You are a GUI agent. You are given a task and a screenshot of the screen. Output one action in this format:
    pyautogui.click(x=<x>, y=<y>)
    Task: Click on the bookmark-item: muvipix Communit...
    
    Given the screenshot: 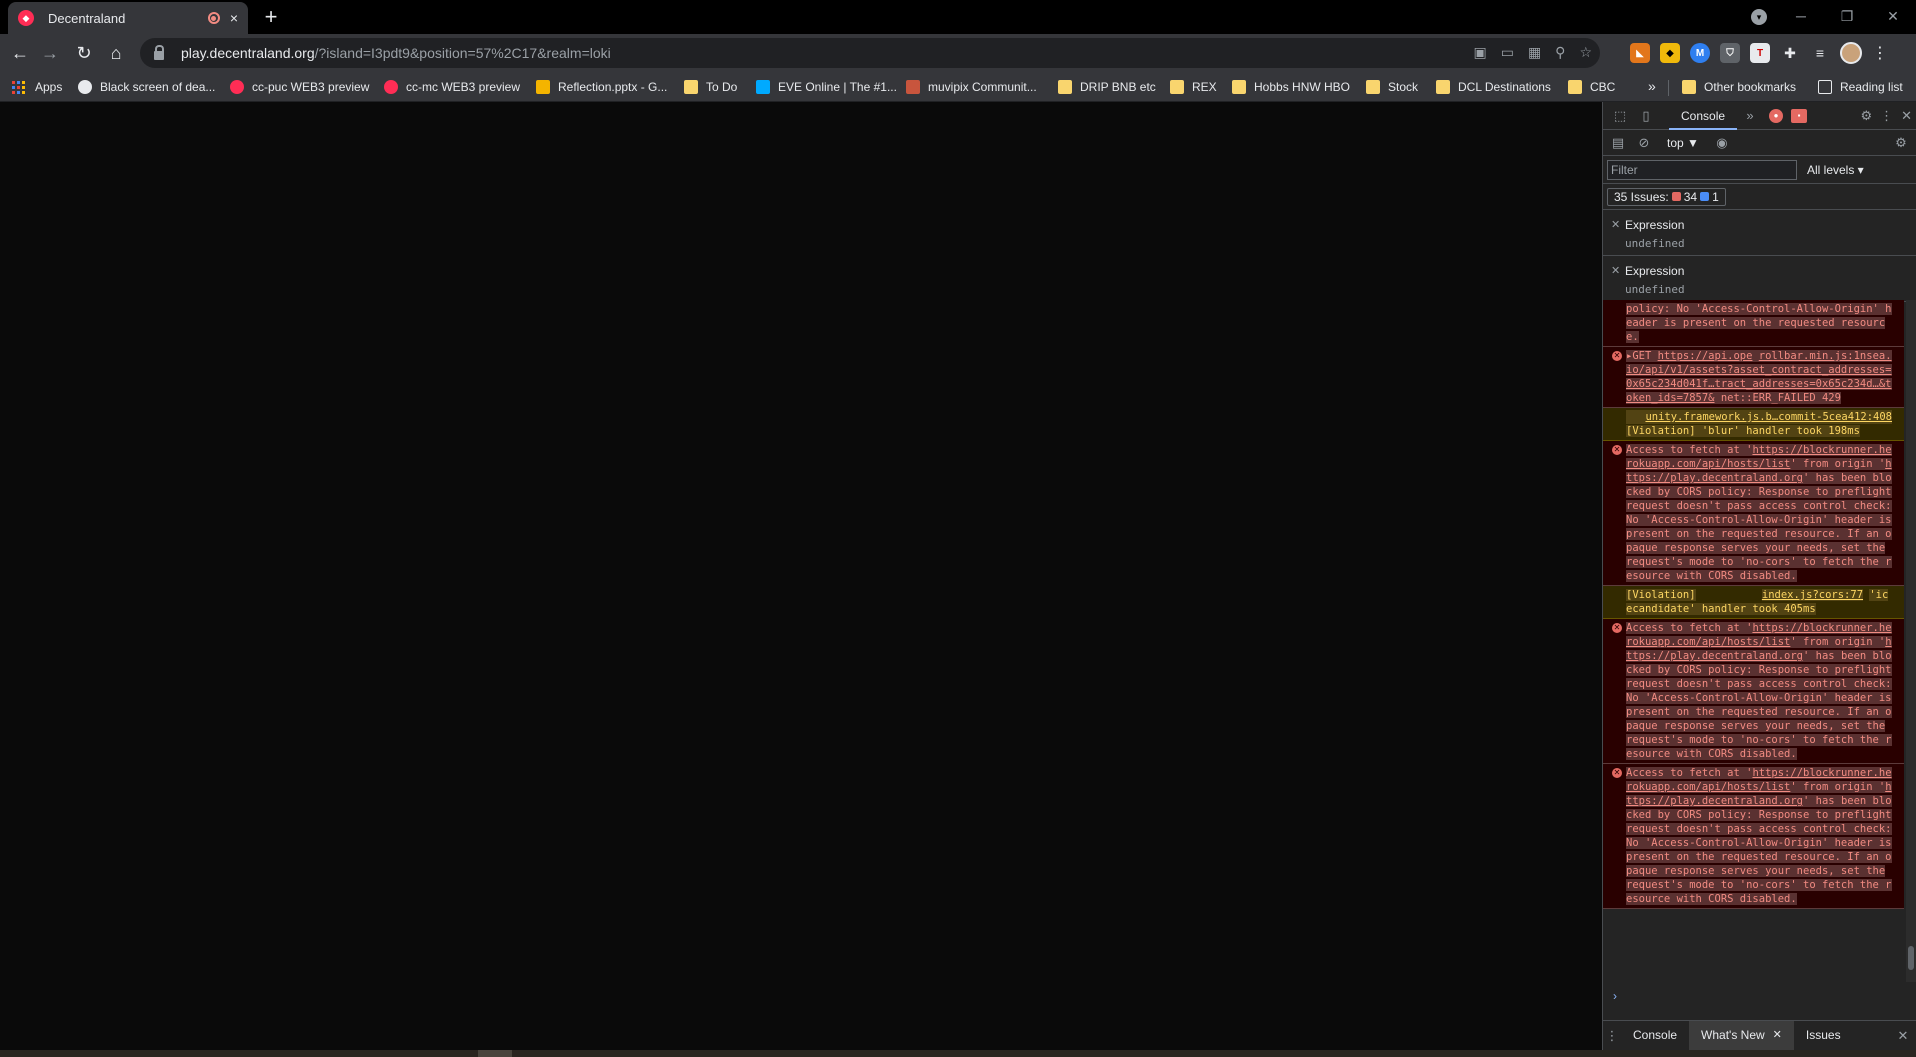 What is the action you would take?
    pyautogui.click(x=971, y=87)
    